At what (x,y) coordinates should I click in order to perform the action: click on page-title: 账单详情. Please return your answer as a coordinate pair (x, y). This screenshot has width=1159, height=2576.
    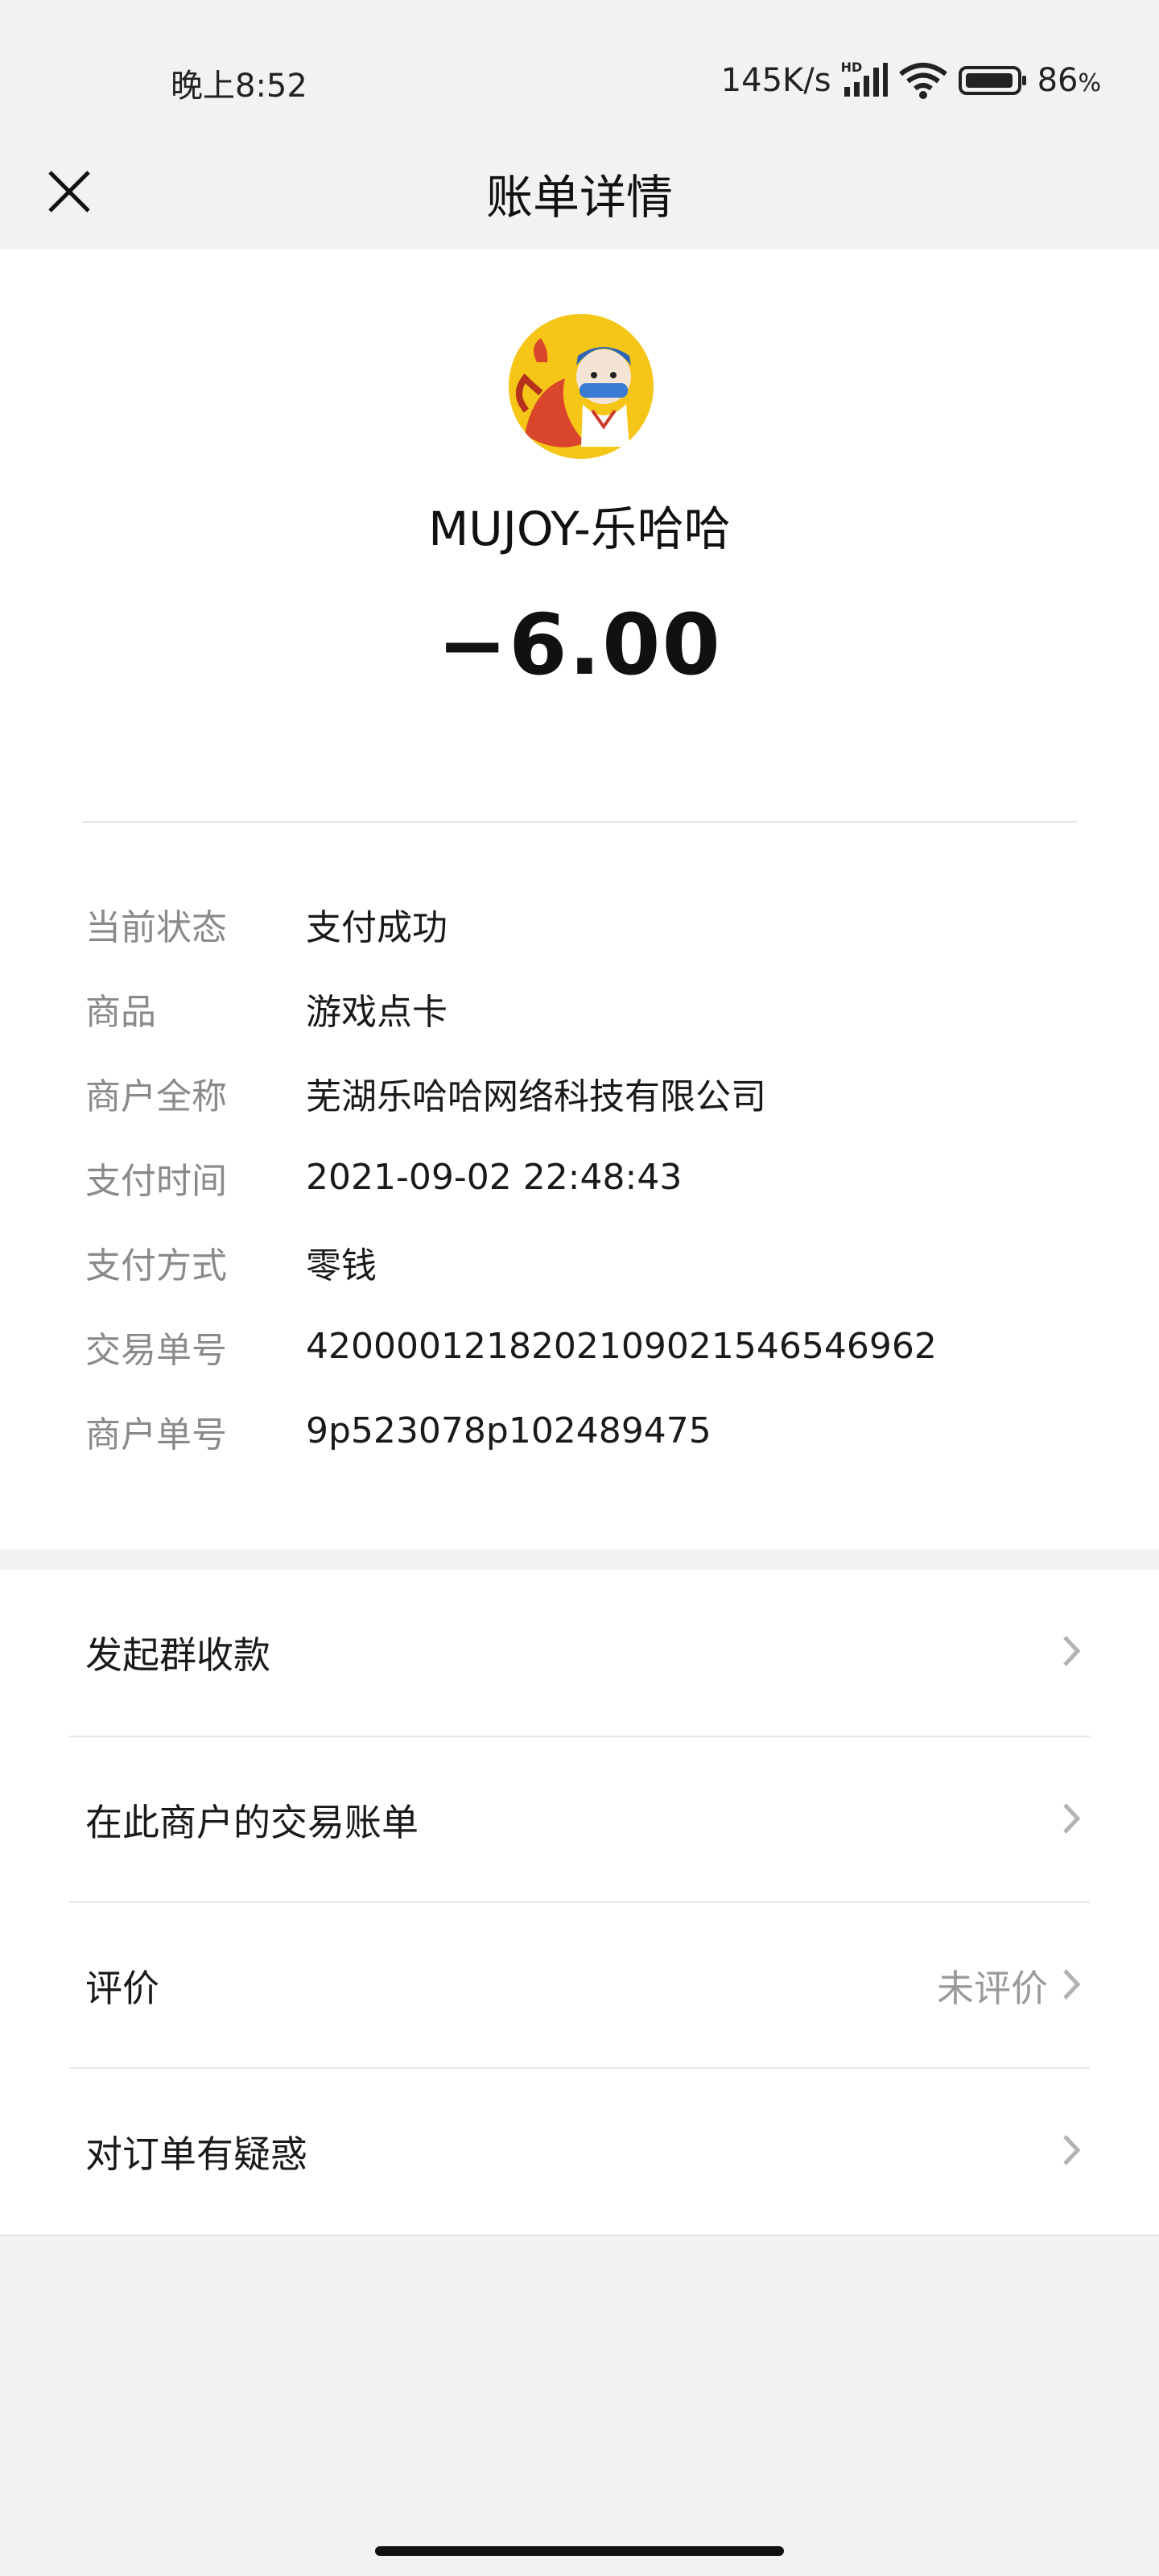
    Looking at the image, I should click on (579, 197).